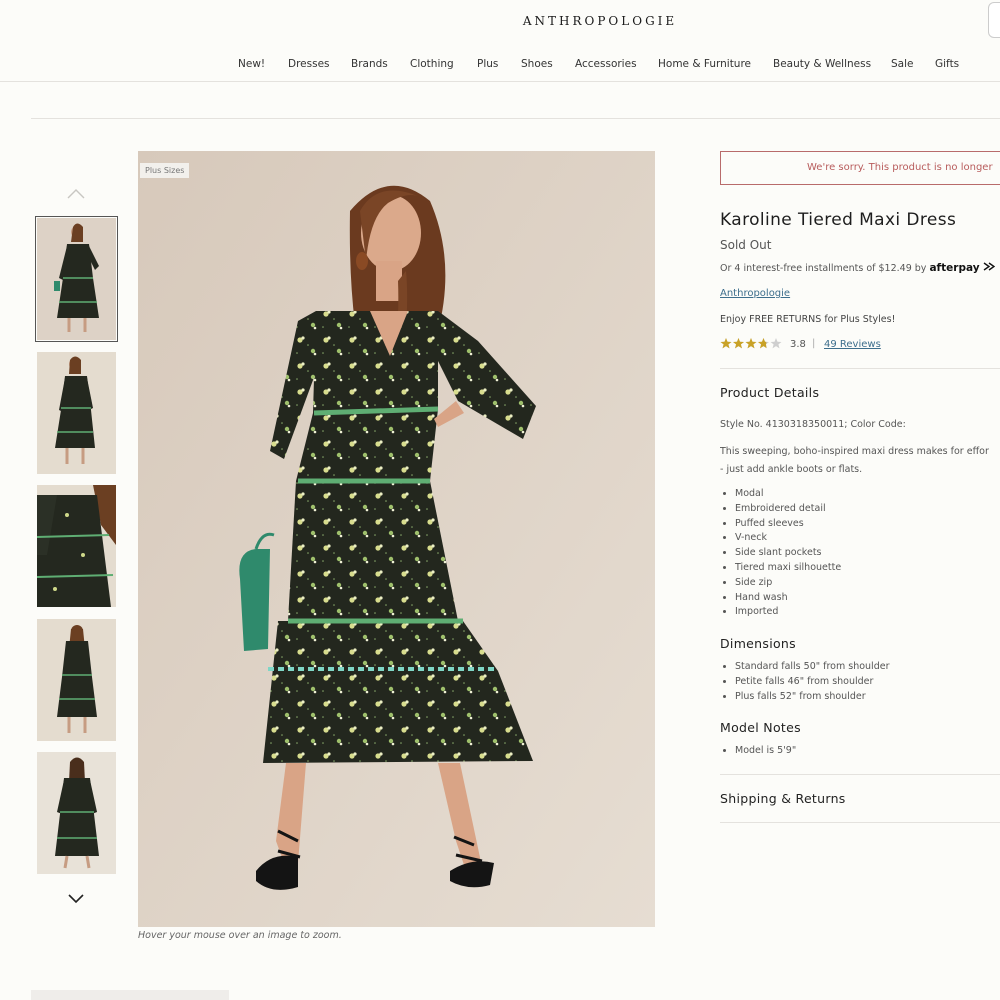 This screenshot has width=1000, height=1000. Describe the element at coordinates (758, 643) in the screenshot. I see `dimensions-heading: Dimensions` at that location.